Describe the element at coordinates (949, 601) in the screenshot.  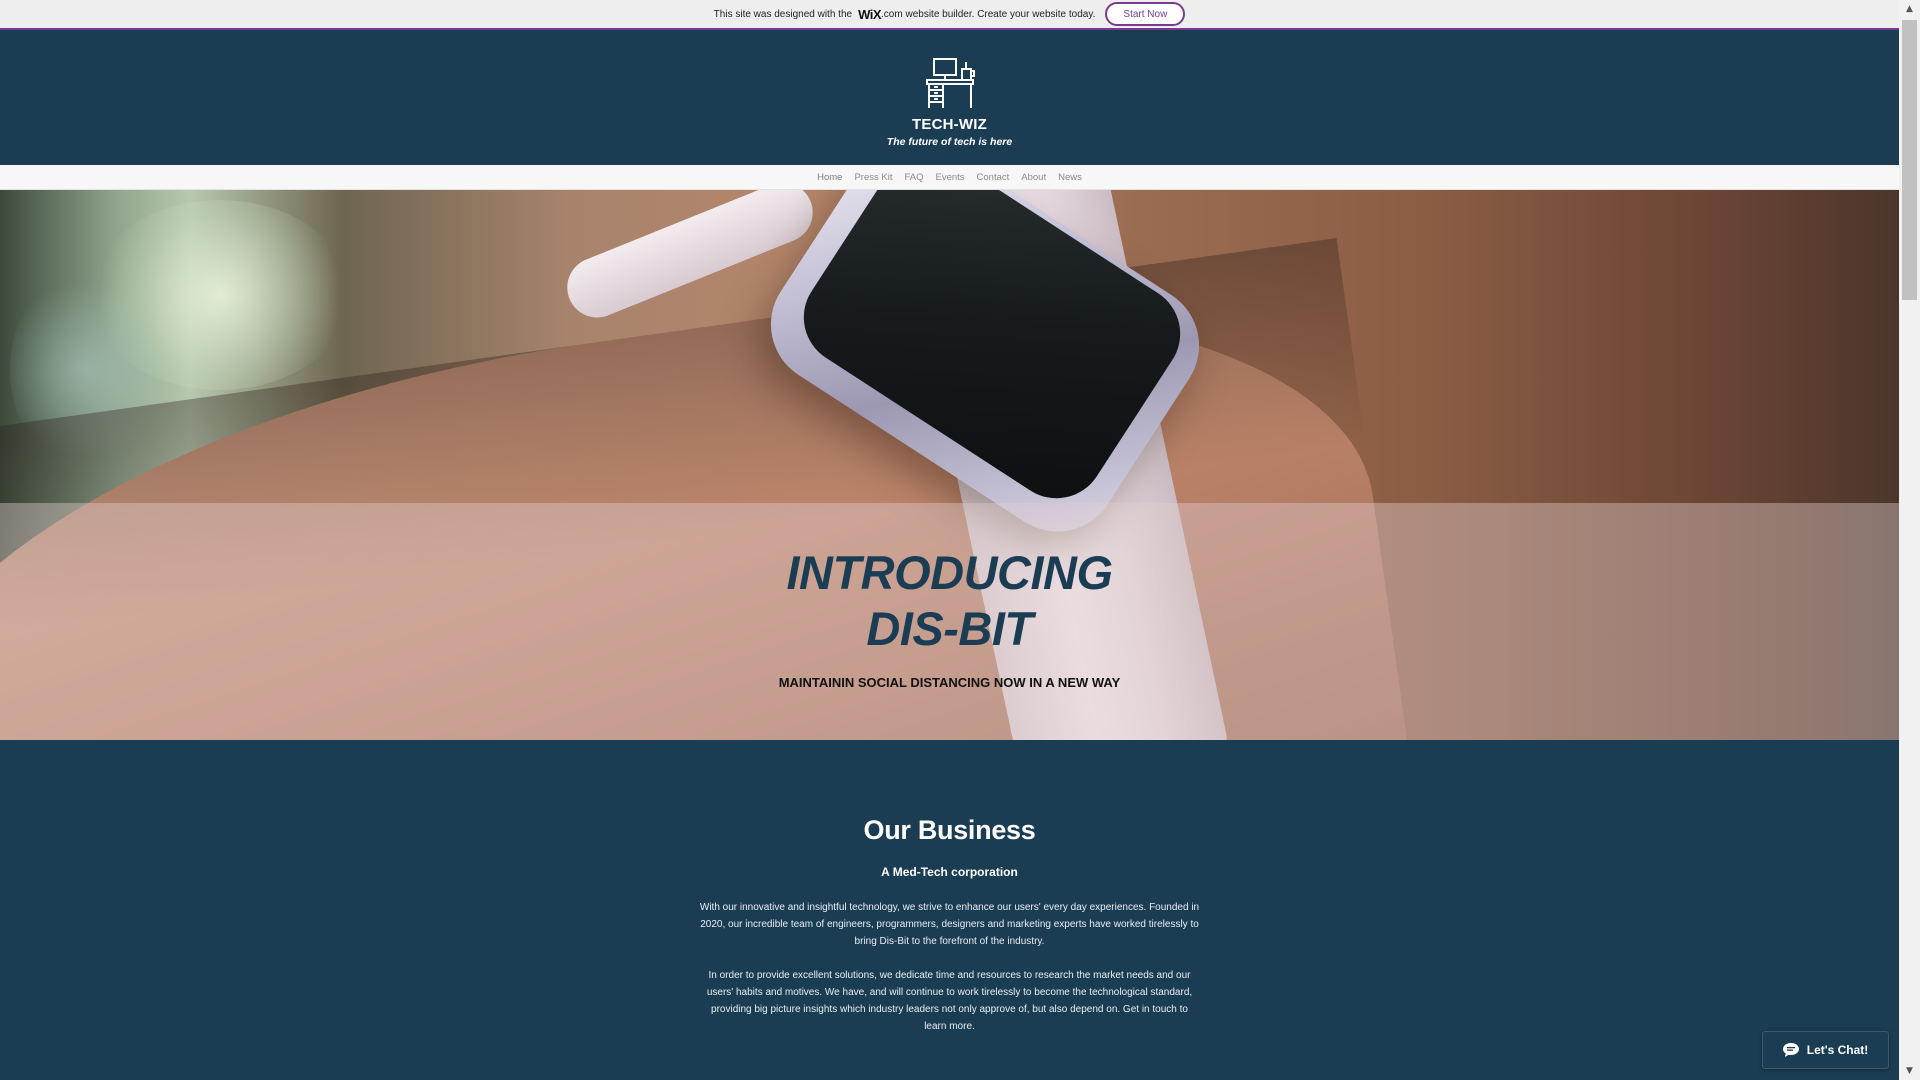
I see `hero-headline: INTRODUCING DIS-BIT` at that location.